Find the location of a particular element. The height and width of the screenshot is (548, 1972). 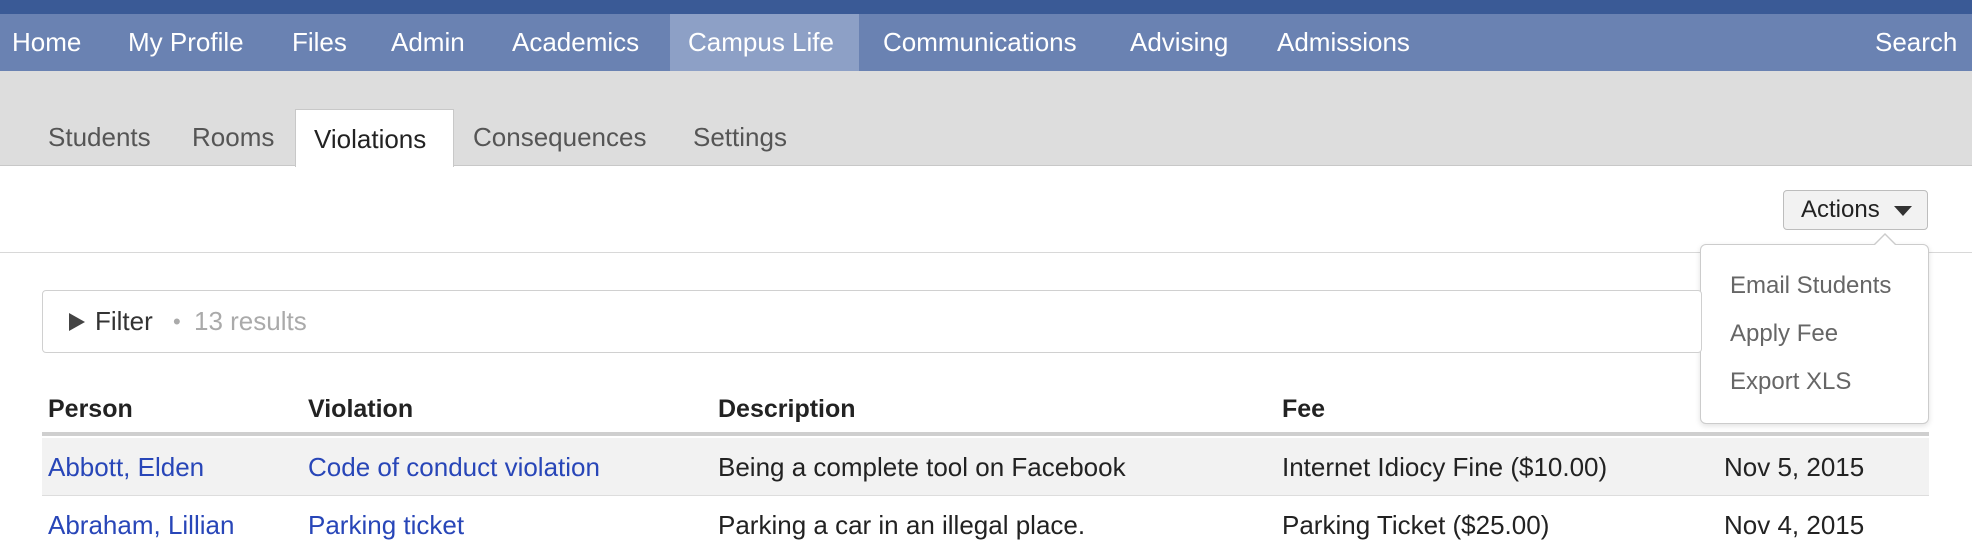

nav-item-admin: Admin is located at coordinates (428, 42).